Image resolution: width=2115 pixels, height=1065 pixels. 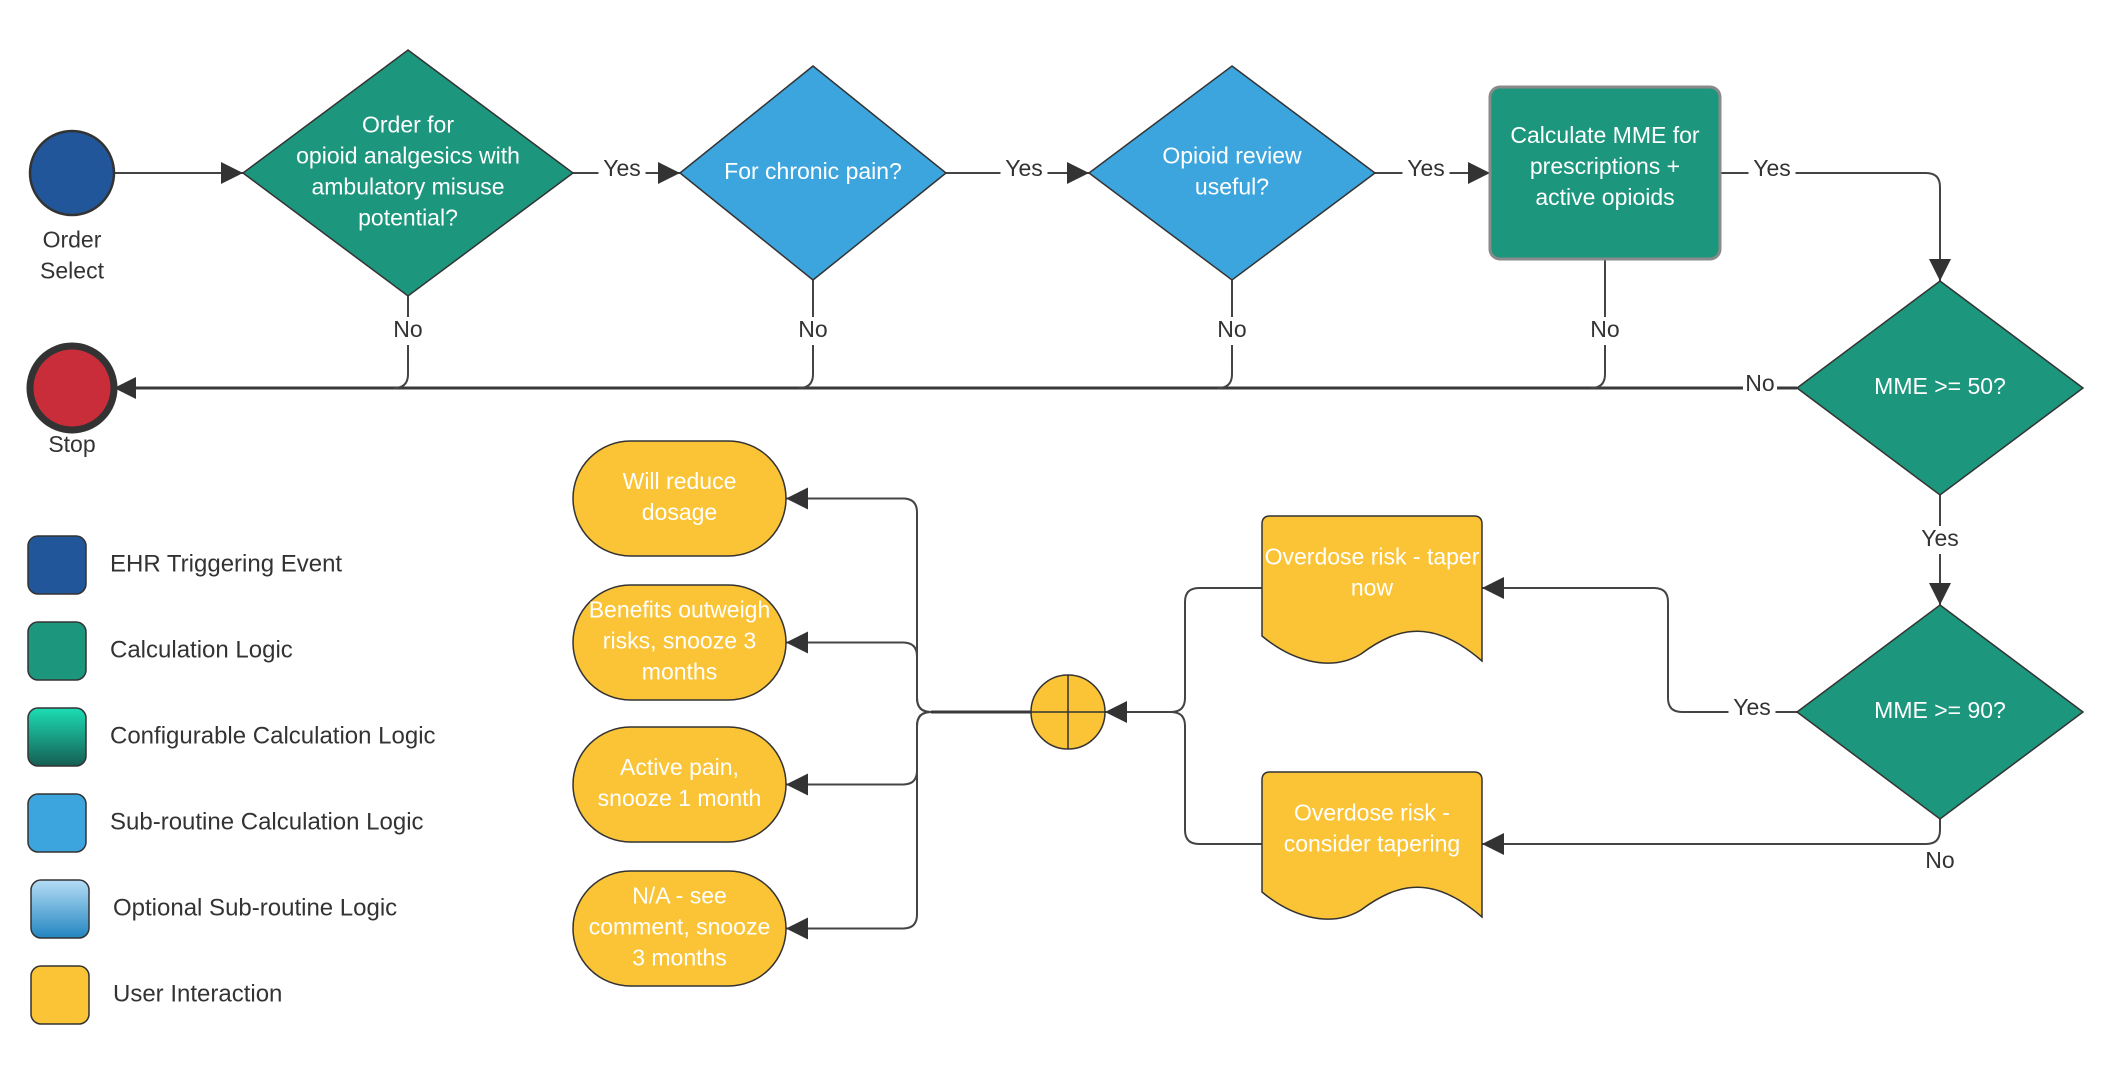 What do you see at coordinates (57, 737) in the screenshot?
I see `legend-swatch-config` at bounding box center [57, 737].